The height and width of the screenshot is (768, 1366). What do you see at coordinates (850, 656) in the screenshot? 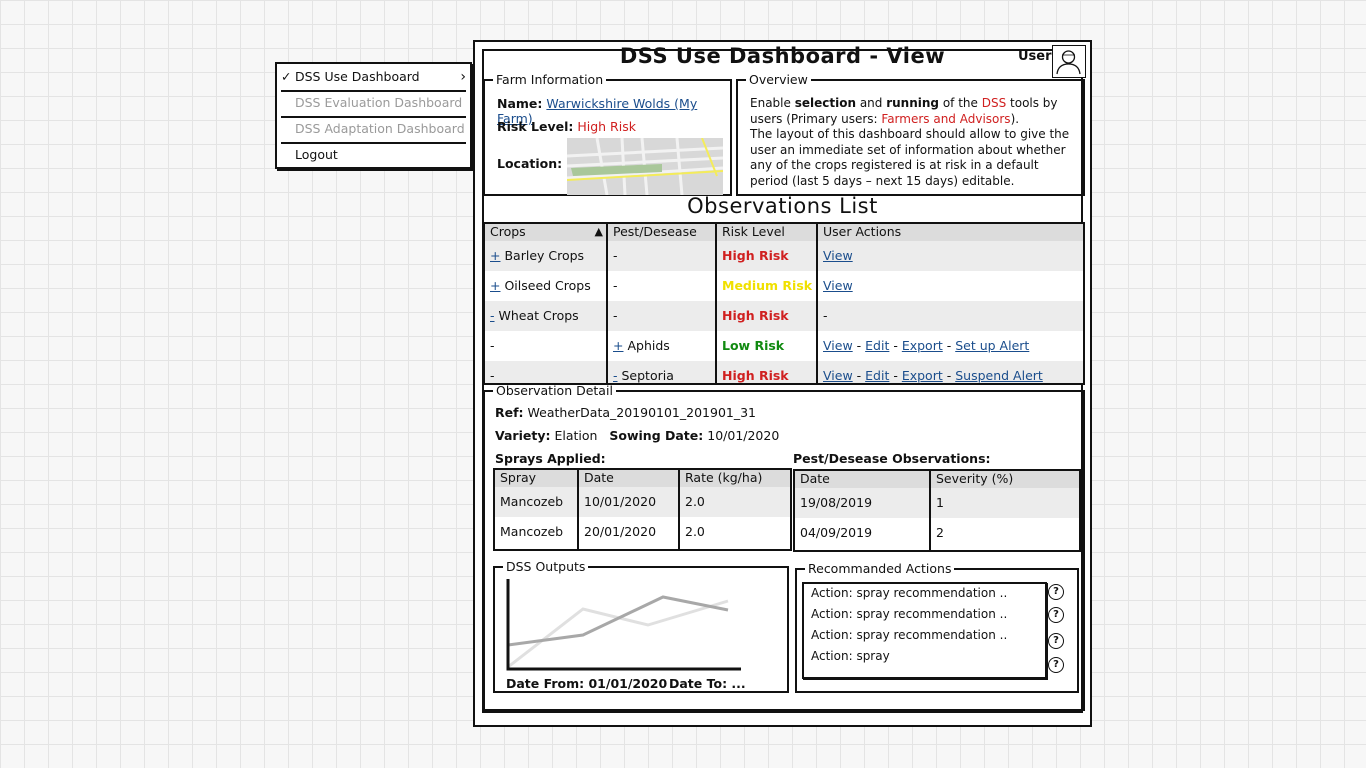
I see `list-item: Action: spray` at bounding box center [850, 656].